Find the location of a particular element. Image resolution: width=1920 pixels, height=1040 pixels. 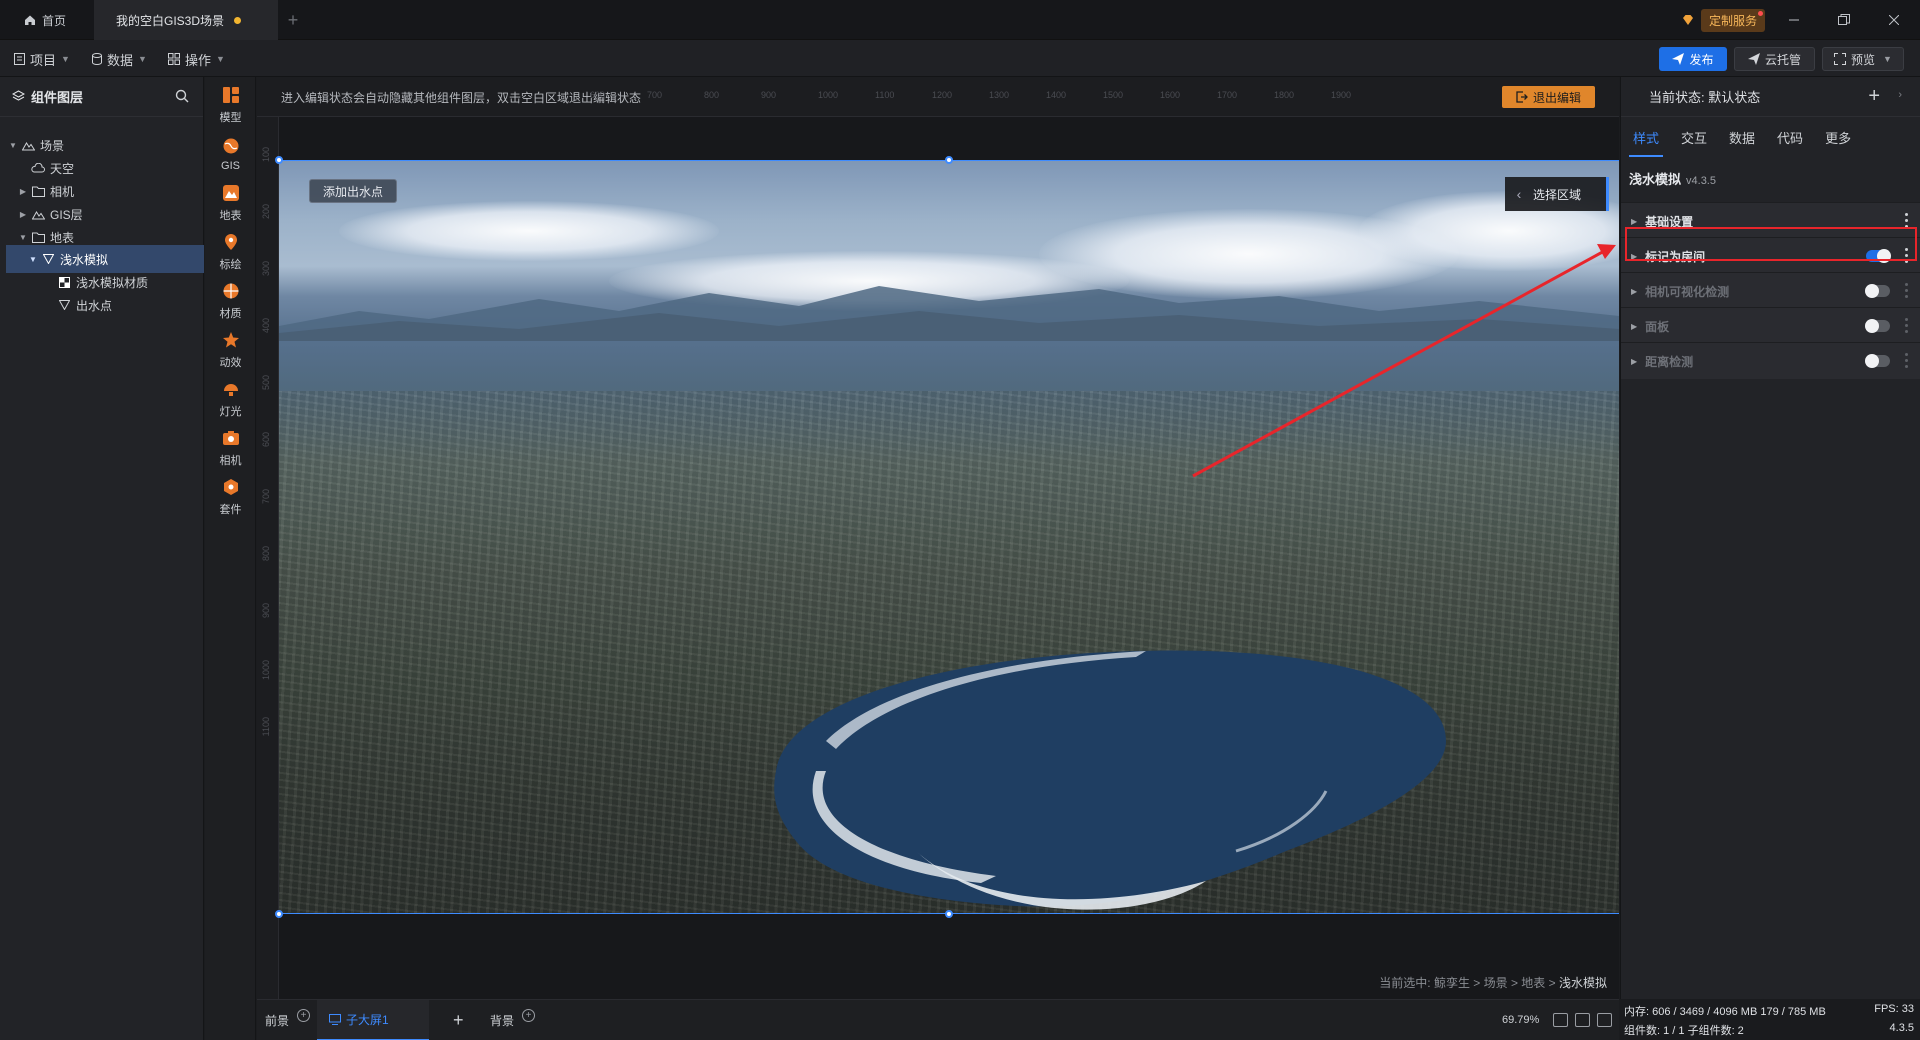

ruler-tick: 1200 is located at coordinates (942, 95).